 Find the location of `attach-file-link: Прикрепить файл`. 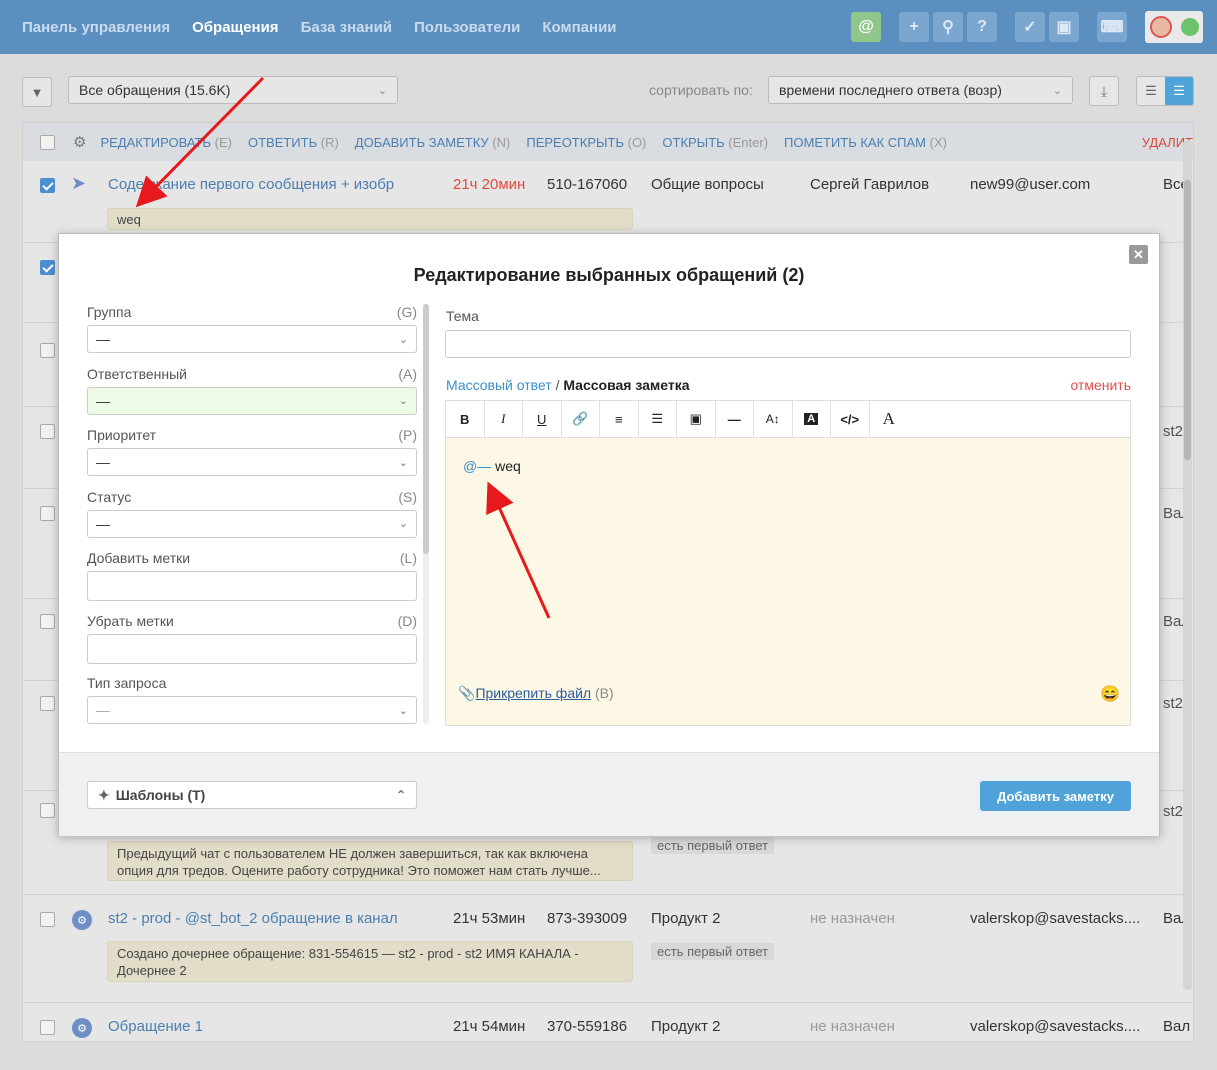

attach-file-link: Прикрепить файл is located at coordinates (533, 693).